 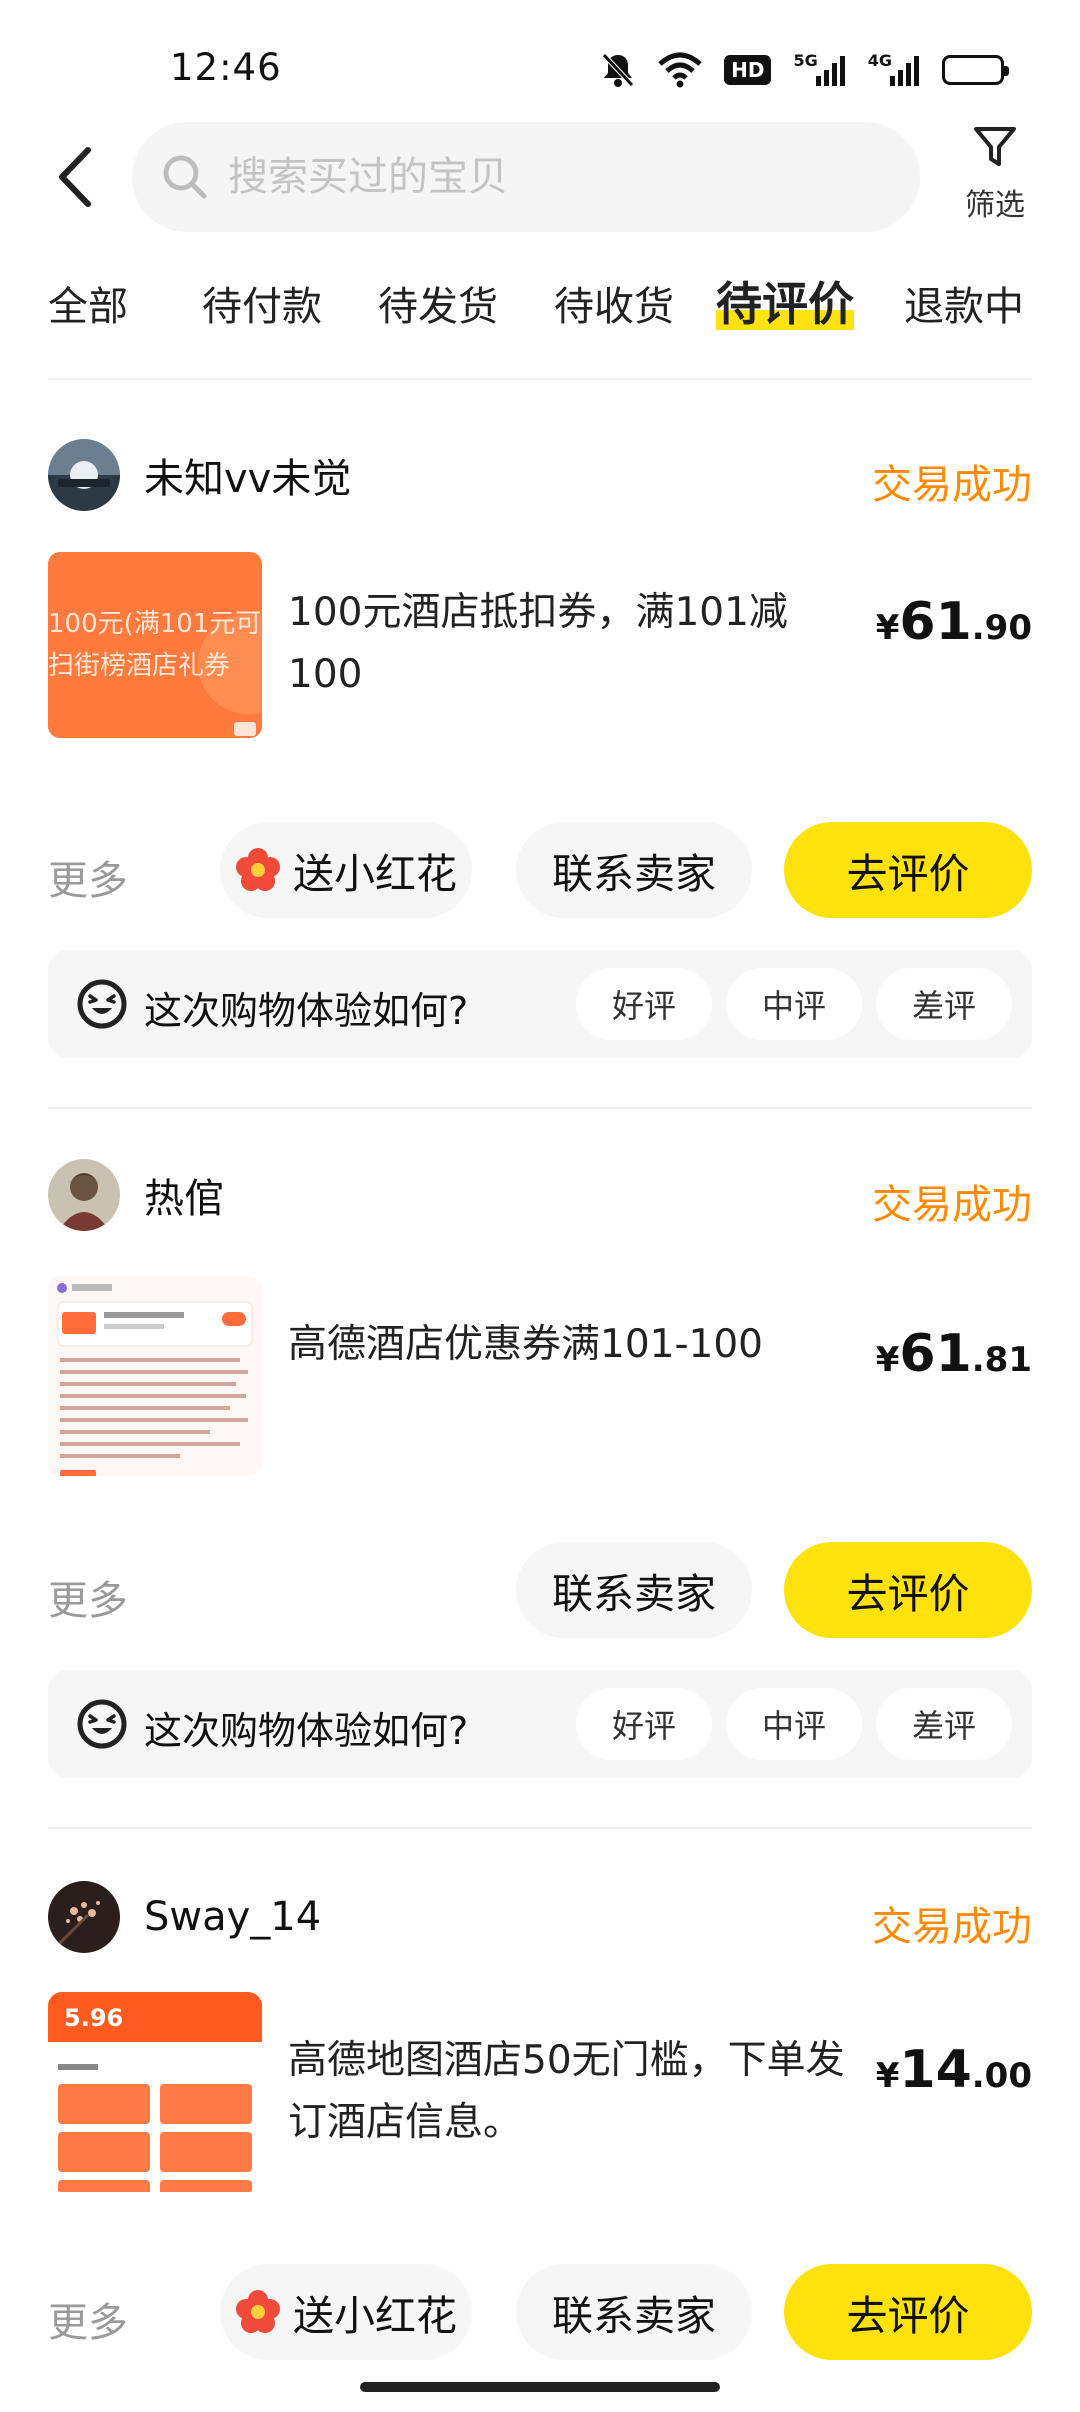 I want to click on shop-name: Sway_14, so click(x=232, y=1917).